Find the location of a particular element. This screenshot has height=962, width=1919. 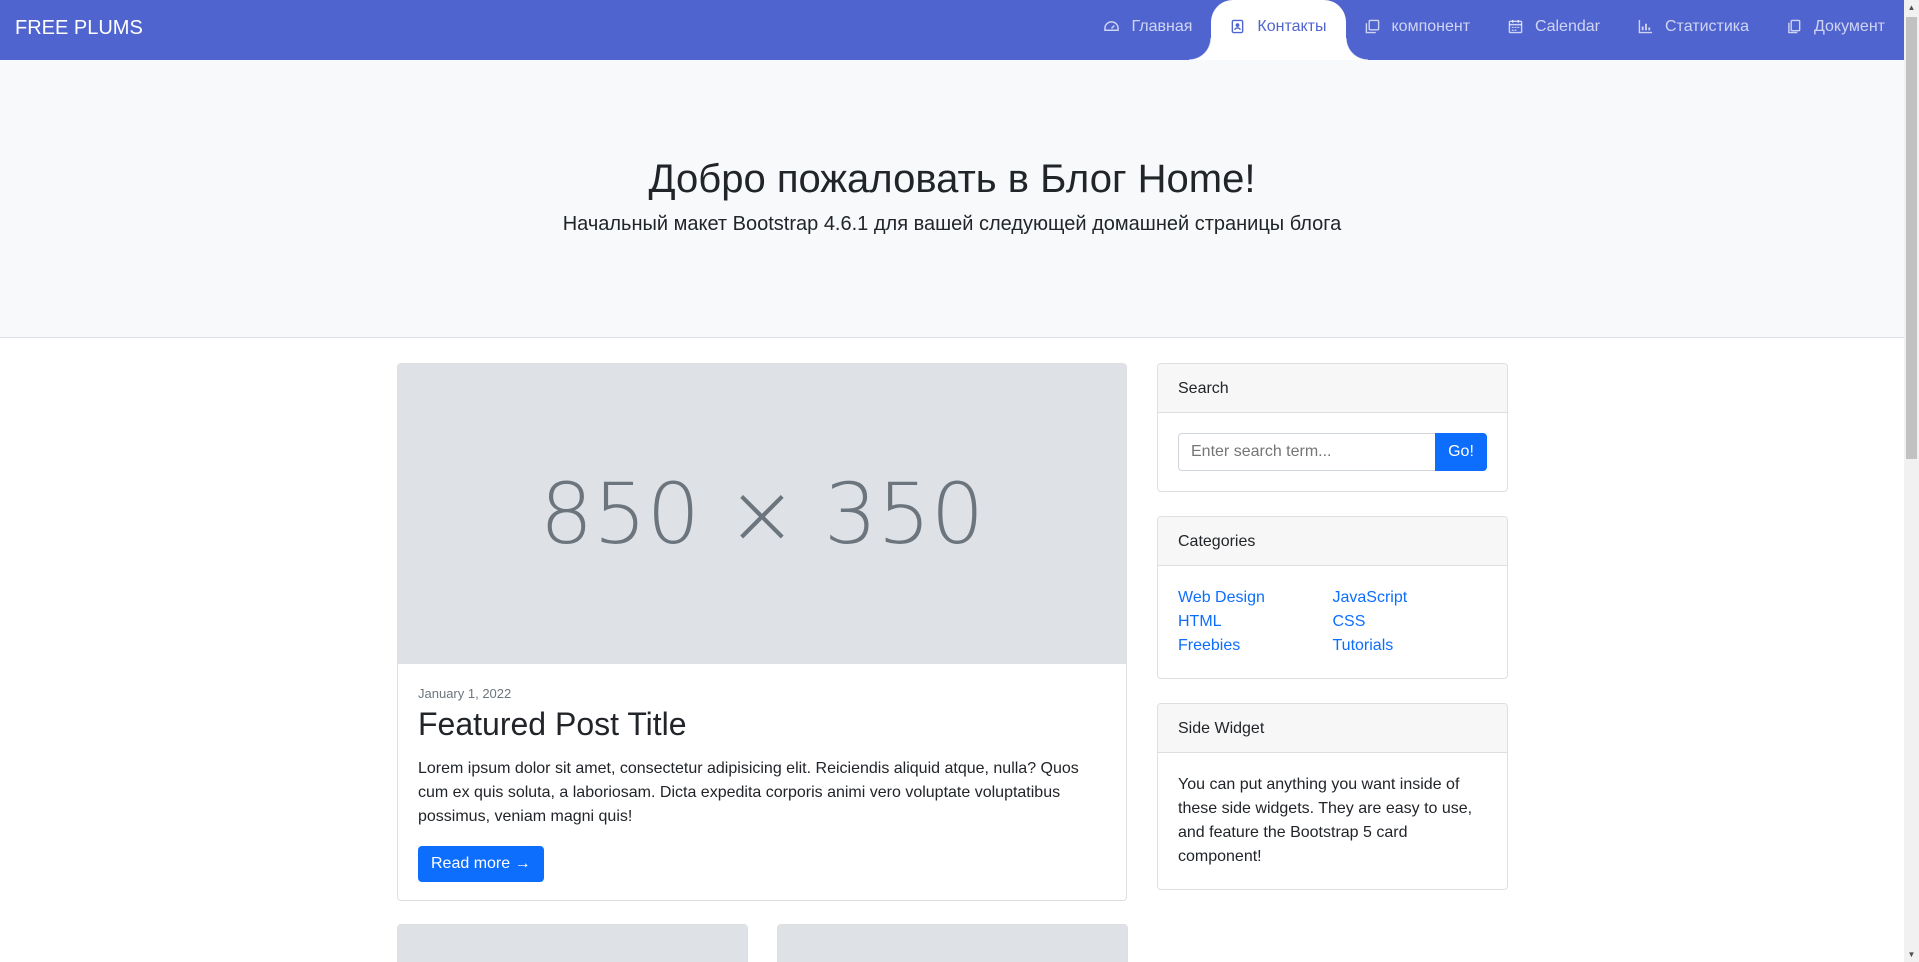

categories-column-left: Web Design HTML Freebies is located at coordinates (1255, 622).